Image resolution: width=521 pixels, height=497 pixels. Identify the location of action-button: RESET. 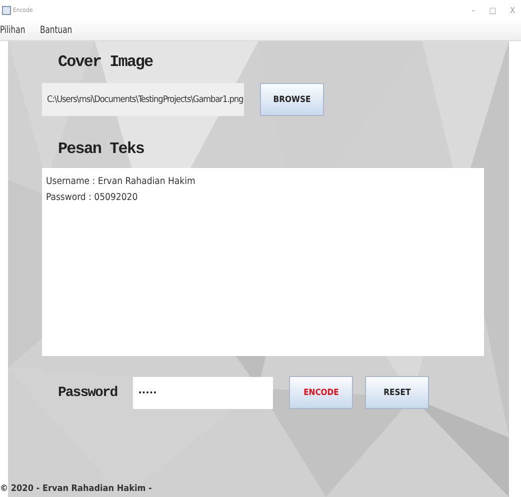
(397, 392).